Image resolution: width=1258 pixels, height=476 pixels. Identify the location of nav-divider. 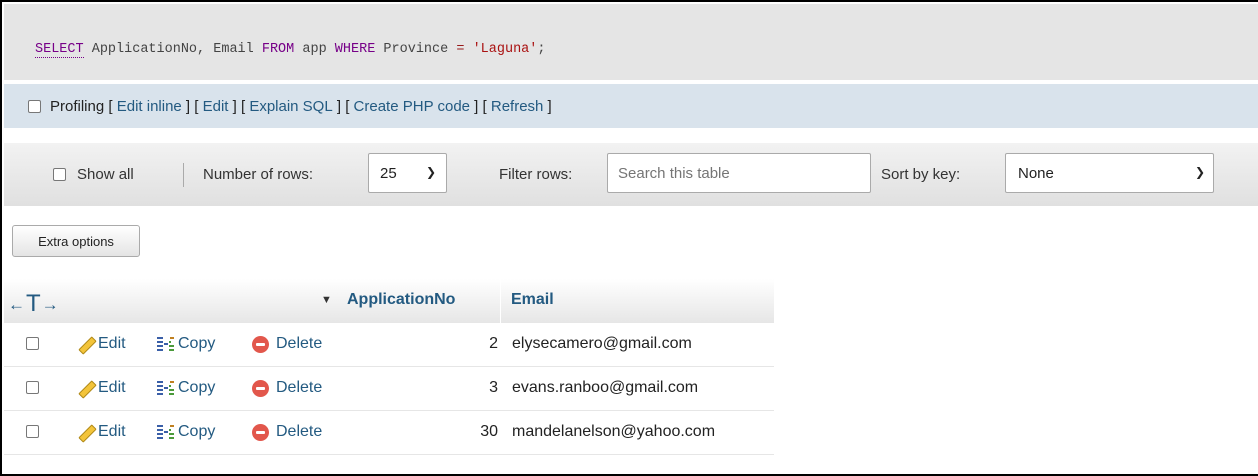
(183, 175).